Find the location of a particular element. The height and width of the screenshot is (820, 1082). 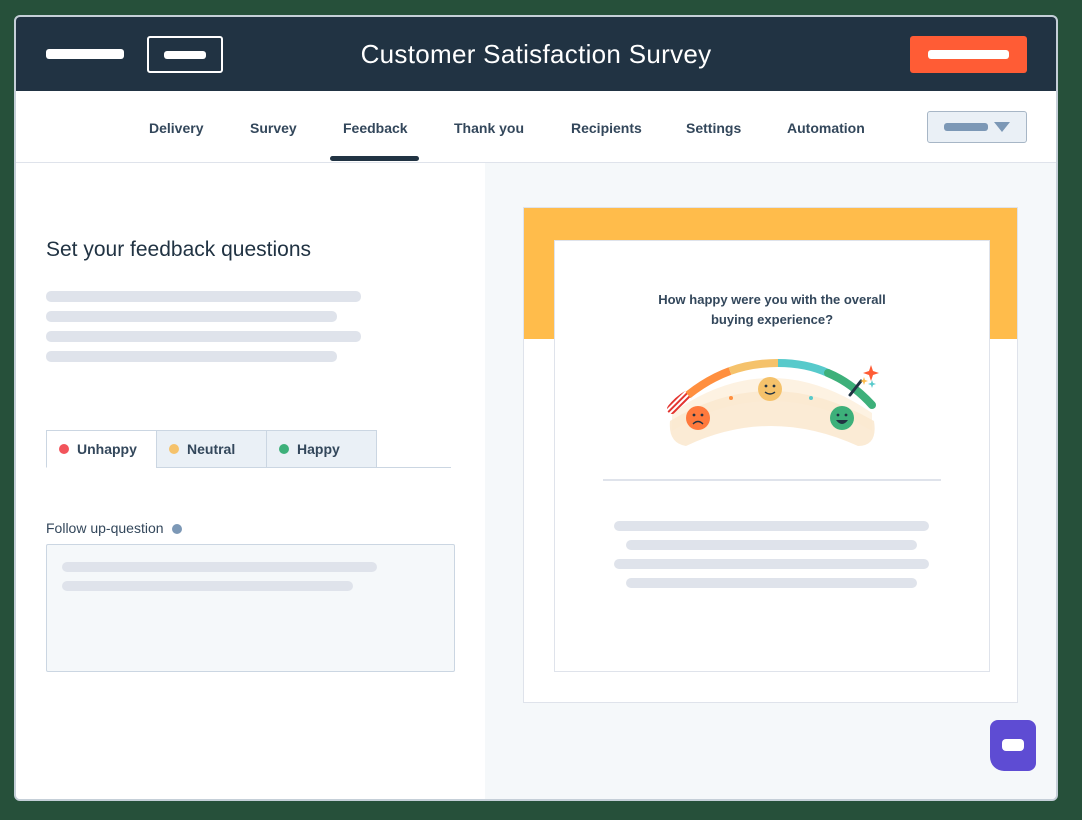

help-icon is located at coordinates (176, 529).